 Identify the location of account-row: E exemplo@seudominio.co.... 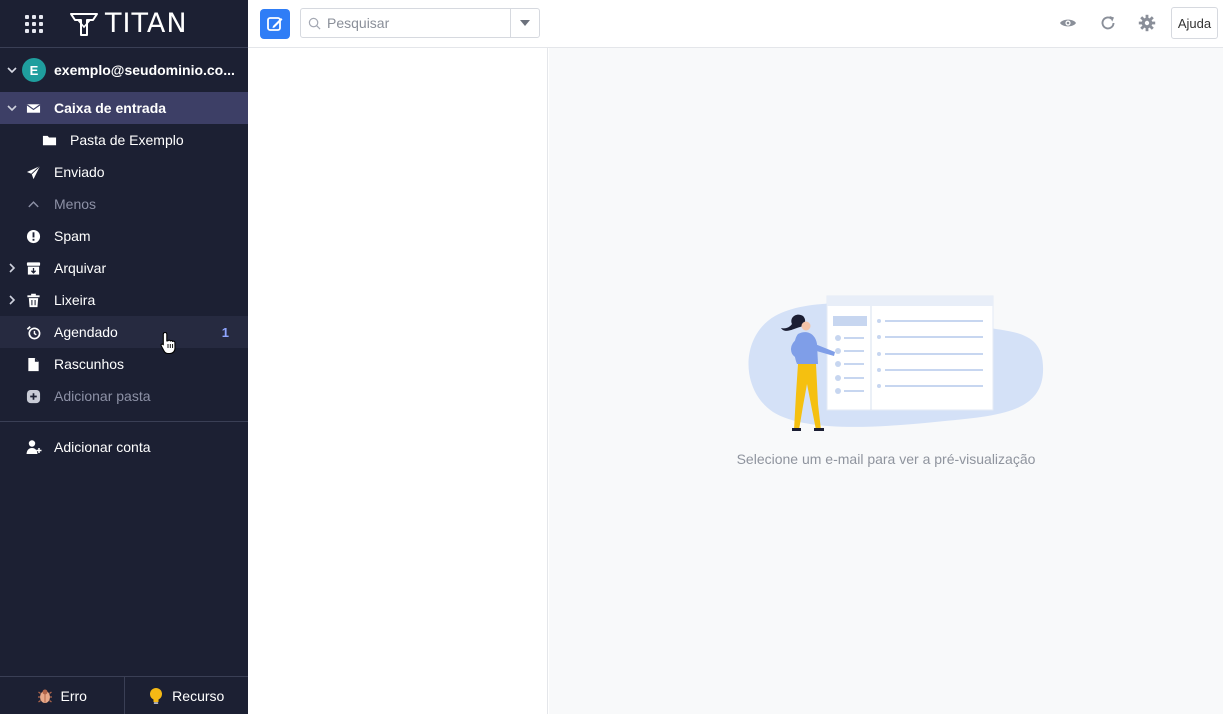
(124, 70).